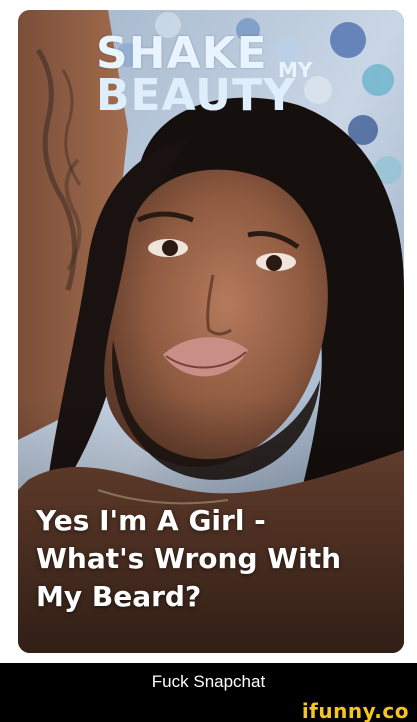 The width and height of the screenshot is (417, 722). I want to click on masthead-word-beauty: BEAUTY, so click(196, 95).